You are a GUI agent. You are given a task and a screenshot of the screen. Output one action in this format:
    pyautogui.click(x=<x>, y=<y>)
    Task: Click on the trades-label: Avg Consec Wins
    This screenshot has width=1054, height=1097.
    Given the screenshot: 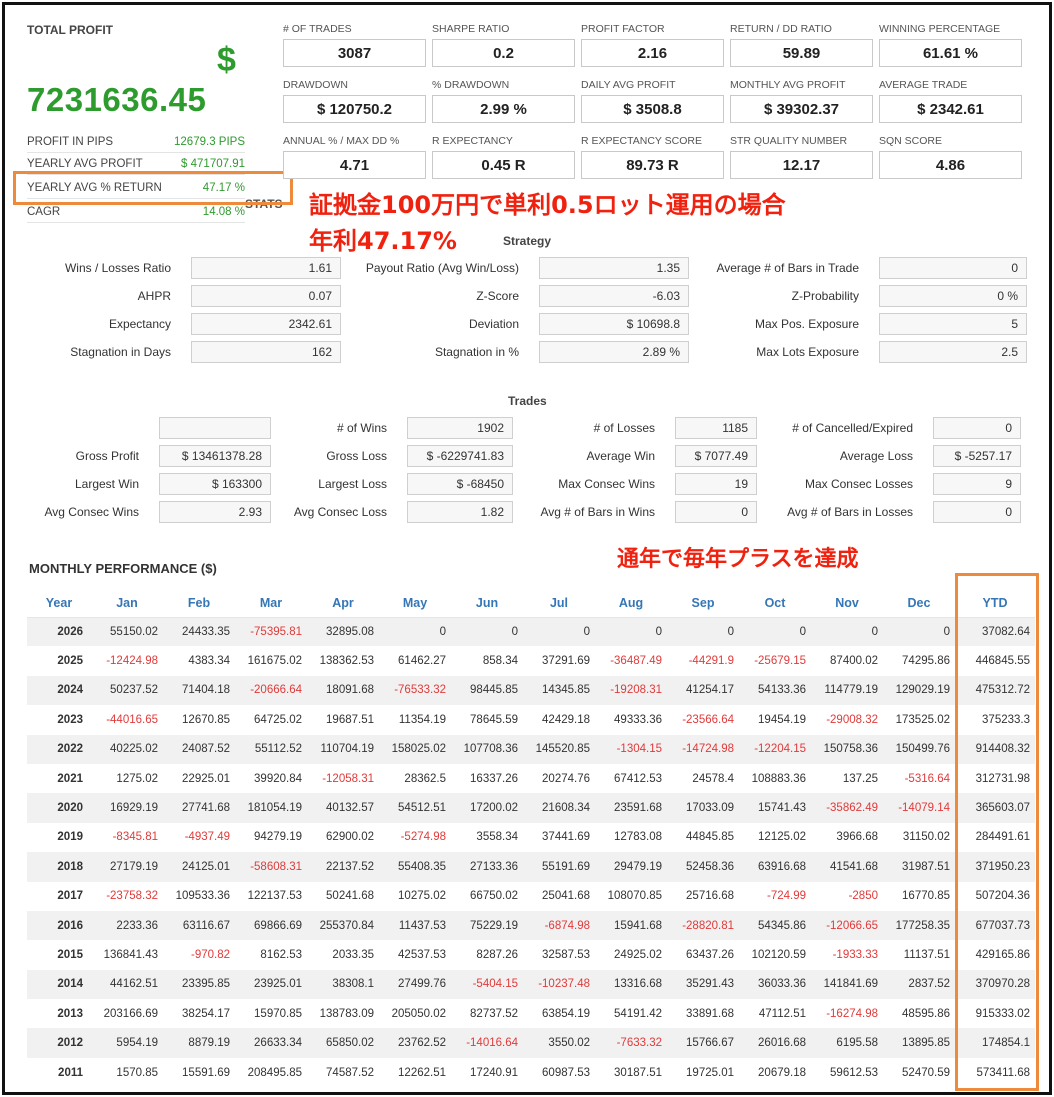 What is the action you would take?
    pyautogui.click(x=91, y=512)
    